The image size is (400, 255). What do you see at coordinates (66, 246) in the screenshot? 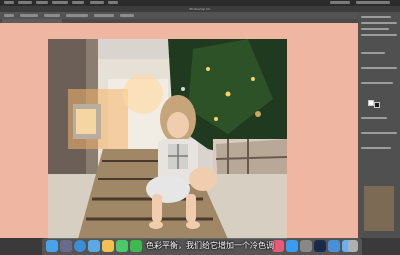
I see `launchpad-icon` at bounding box center [66, 246].